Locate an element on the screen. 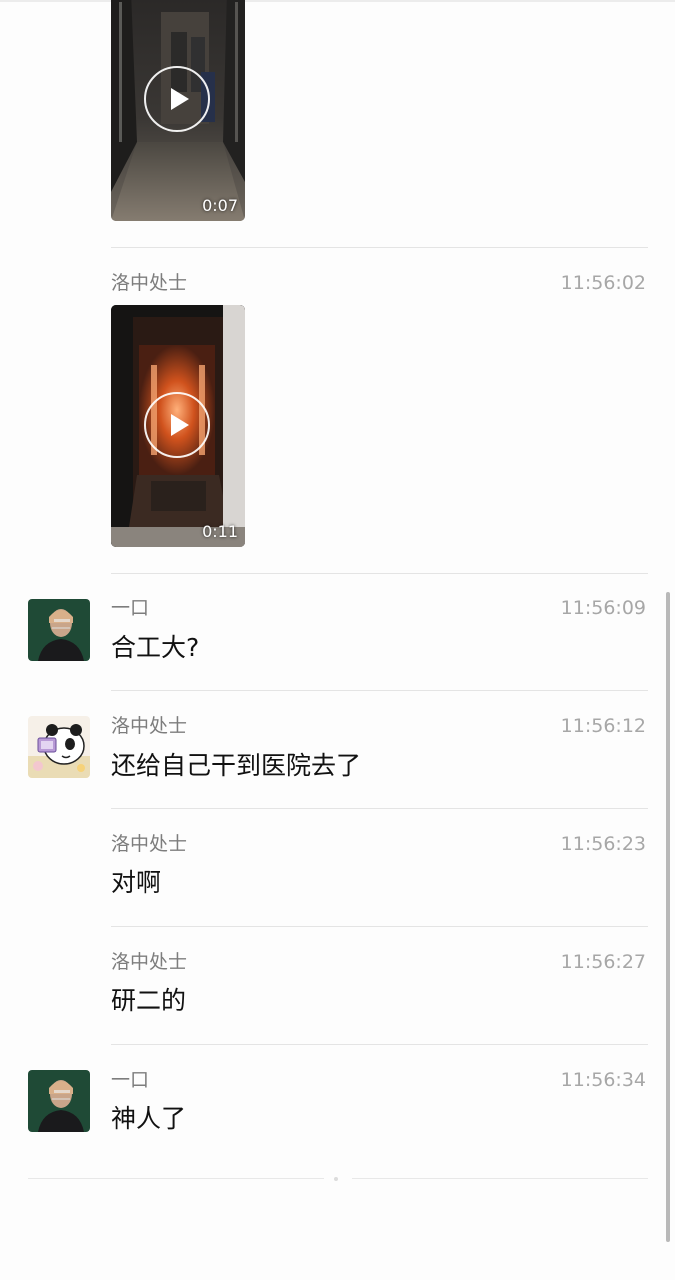 The image size is (675, 1280). avatar-cartoon-panda is located at coordinates (59, 747).